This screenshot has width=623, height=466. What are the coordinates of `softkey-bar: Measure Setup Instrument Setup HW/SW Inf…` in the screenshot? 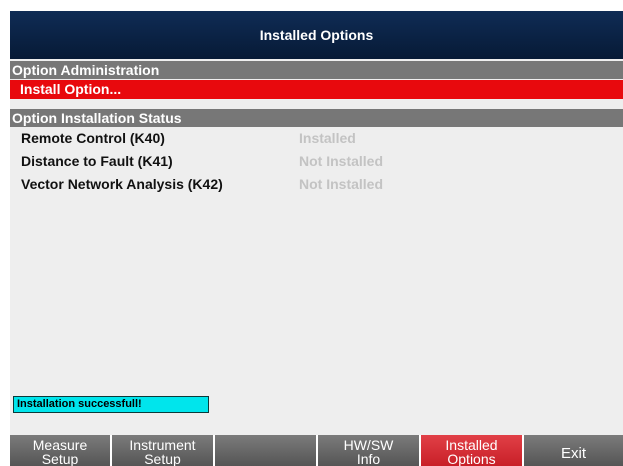 It's located at (316, 450).